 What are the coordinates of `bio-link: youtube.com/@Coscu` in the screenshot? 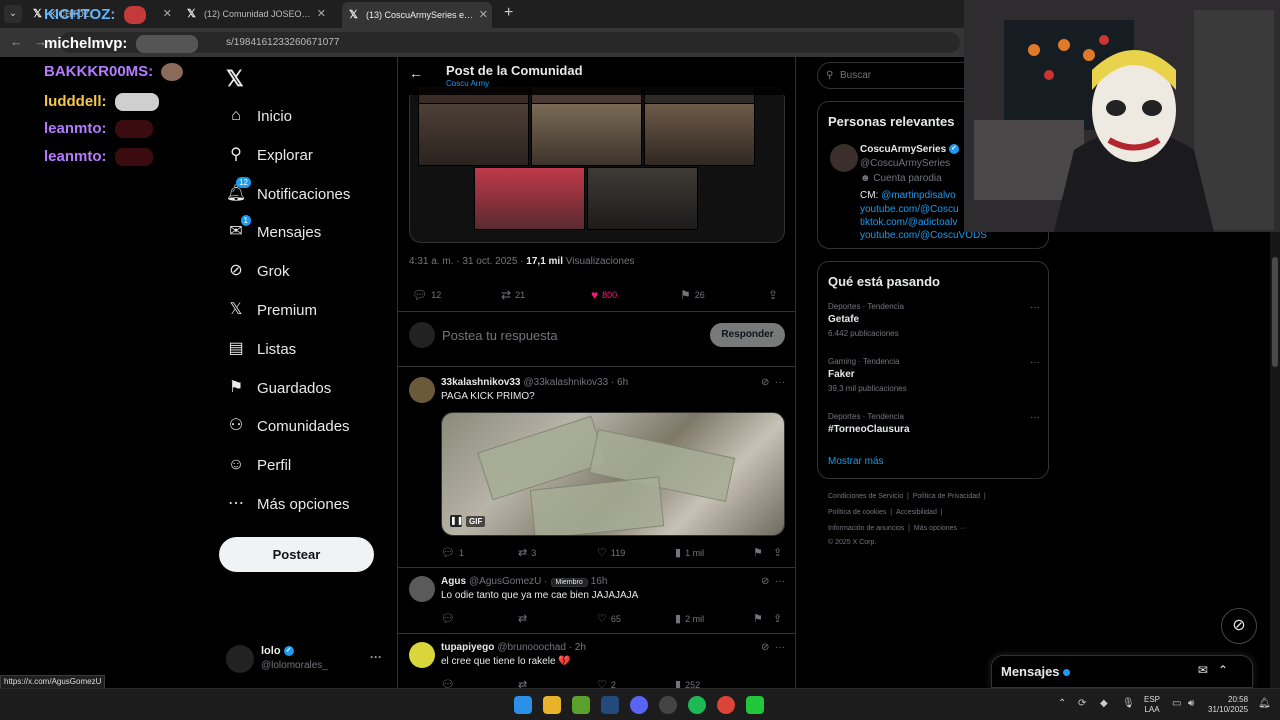 It's located at (909, 209).